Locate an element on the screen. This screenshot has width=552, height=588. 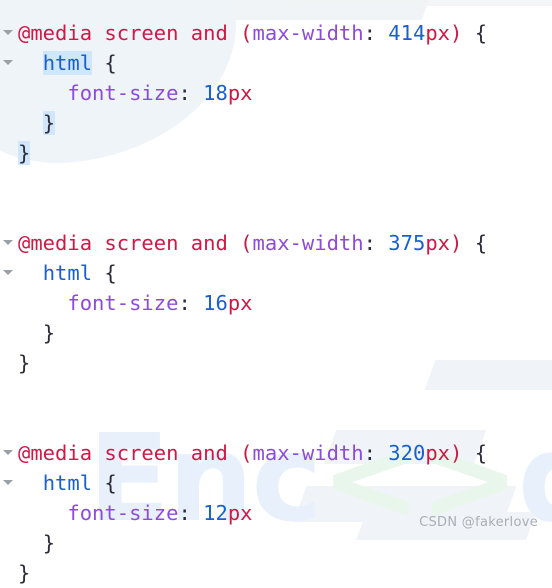
token-media-feature: max-width is located at coordinates (308, 243).